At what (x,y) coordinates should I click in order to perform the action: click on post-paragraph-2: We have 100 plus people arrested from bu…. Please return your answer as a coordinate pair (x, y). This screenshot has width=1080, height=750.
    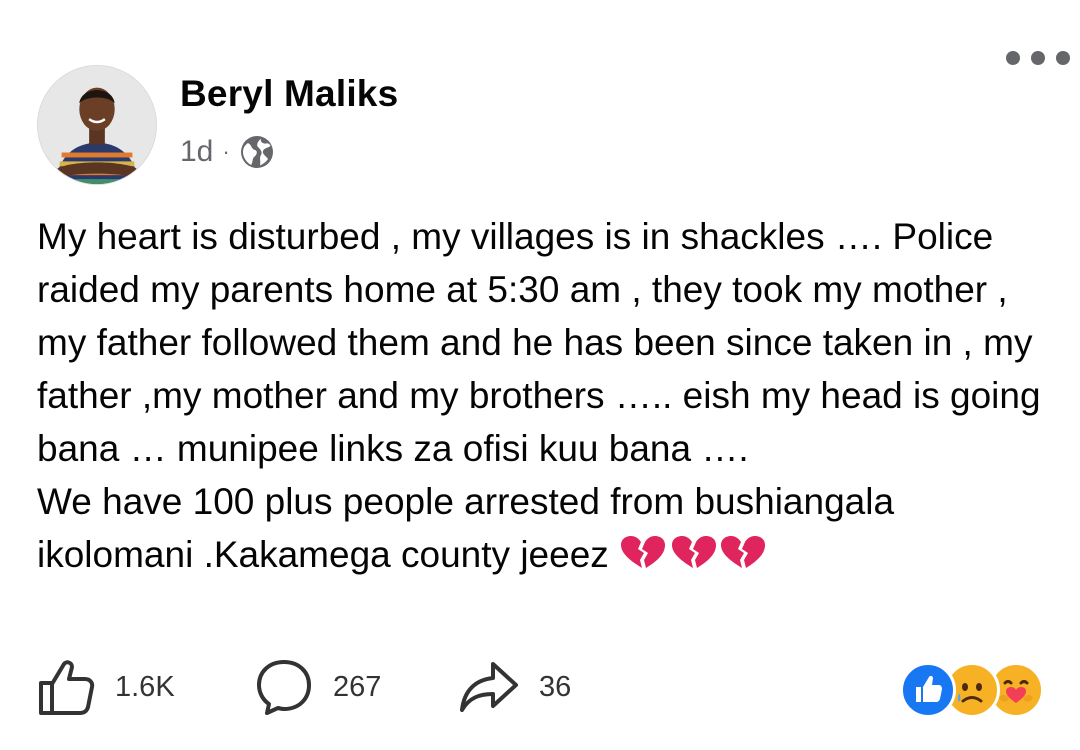
    Looking at the image, I should click on (542, 530).